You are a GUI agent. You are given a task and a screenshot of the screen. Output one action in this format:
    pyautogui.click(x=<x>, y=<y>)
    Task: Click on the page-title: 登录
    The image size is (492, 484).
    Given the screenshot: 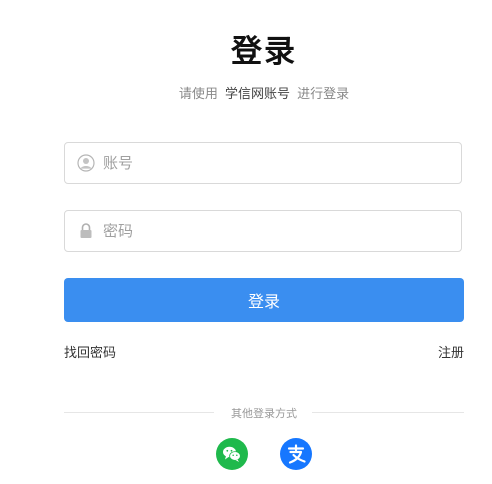 What is the action you would take?
    pyautogui.click(x=264, y=52)
    